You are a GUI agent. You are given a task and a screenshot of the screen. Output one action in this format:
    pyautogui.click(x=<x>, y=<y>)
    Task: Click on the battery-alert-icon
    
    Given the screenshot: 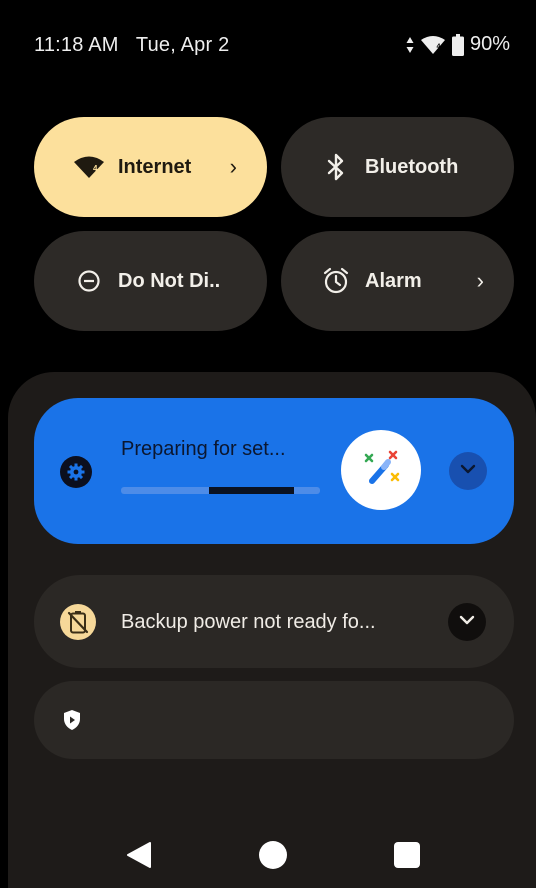 What is the action you would take?
    pyautogui.click(x=78, y=622)
    